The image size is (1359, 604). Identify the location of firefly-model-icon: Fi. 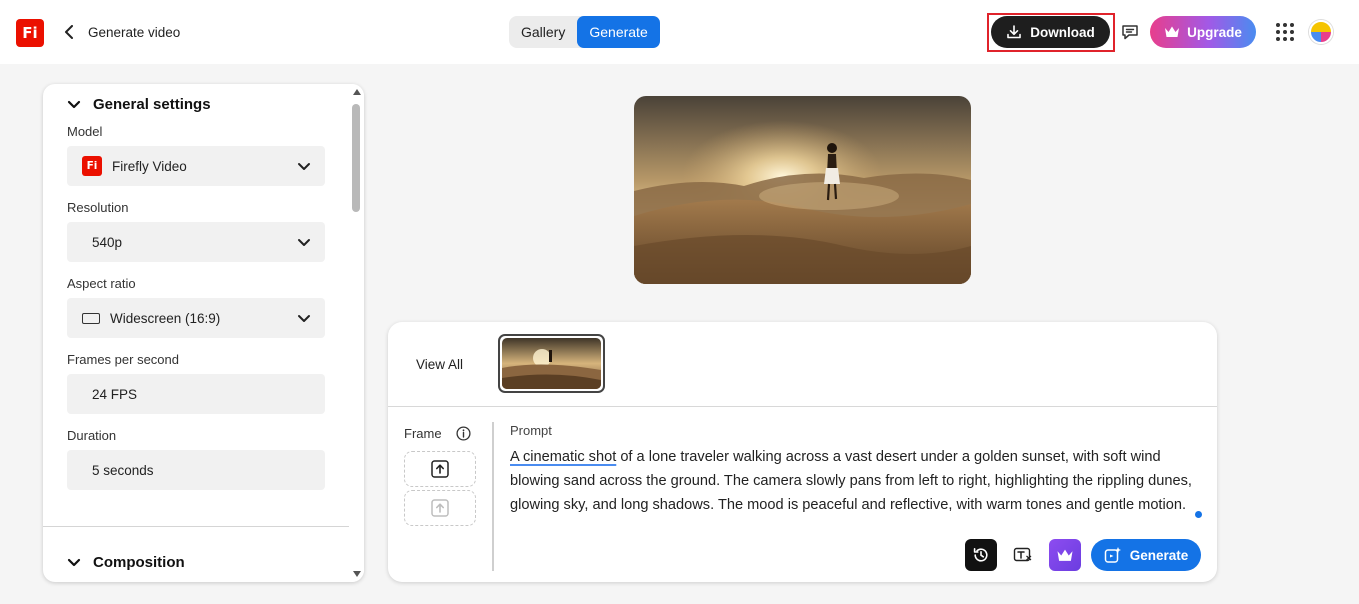
(92, 166).